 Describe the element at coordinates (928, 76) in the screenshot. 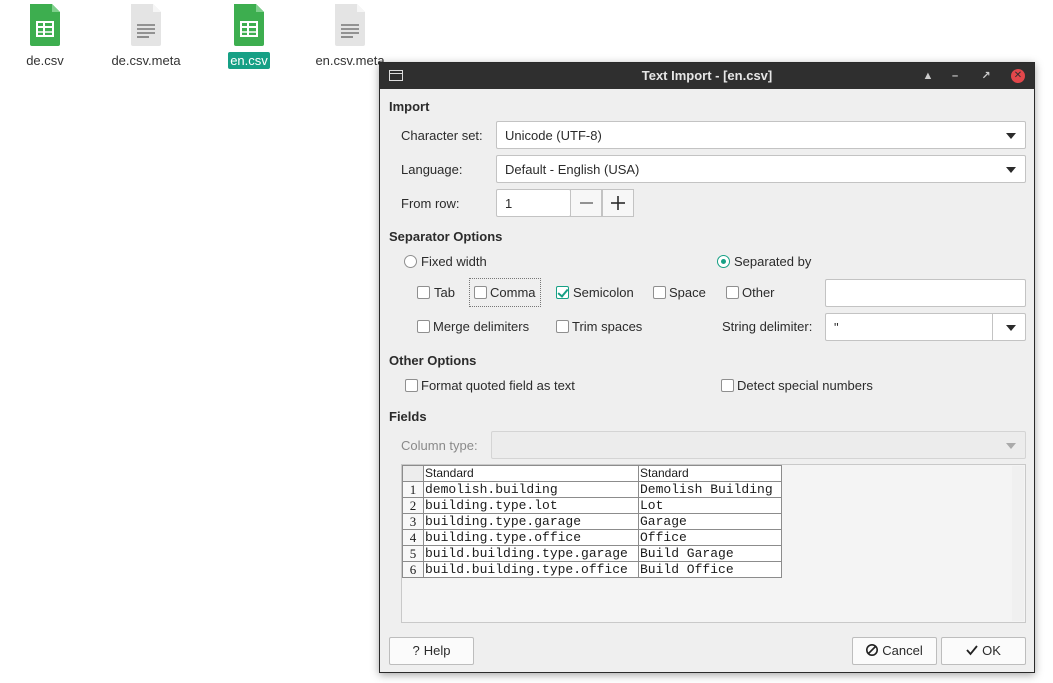

I see `shade-icon: ▲` at that location.